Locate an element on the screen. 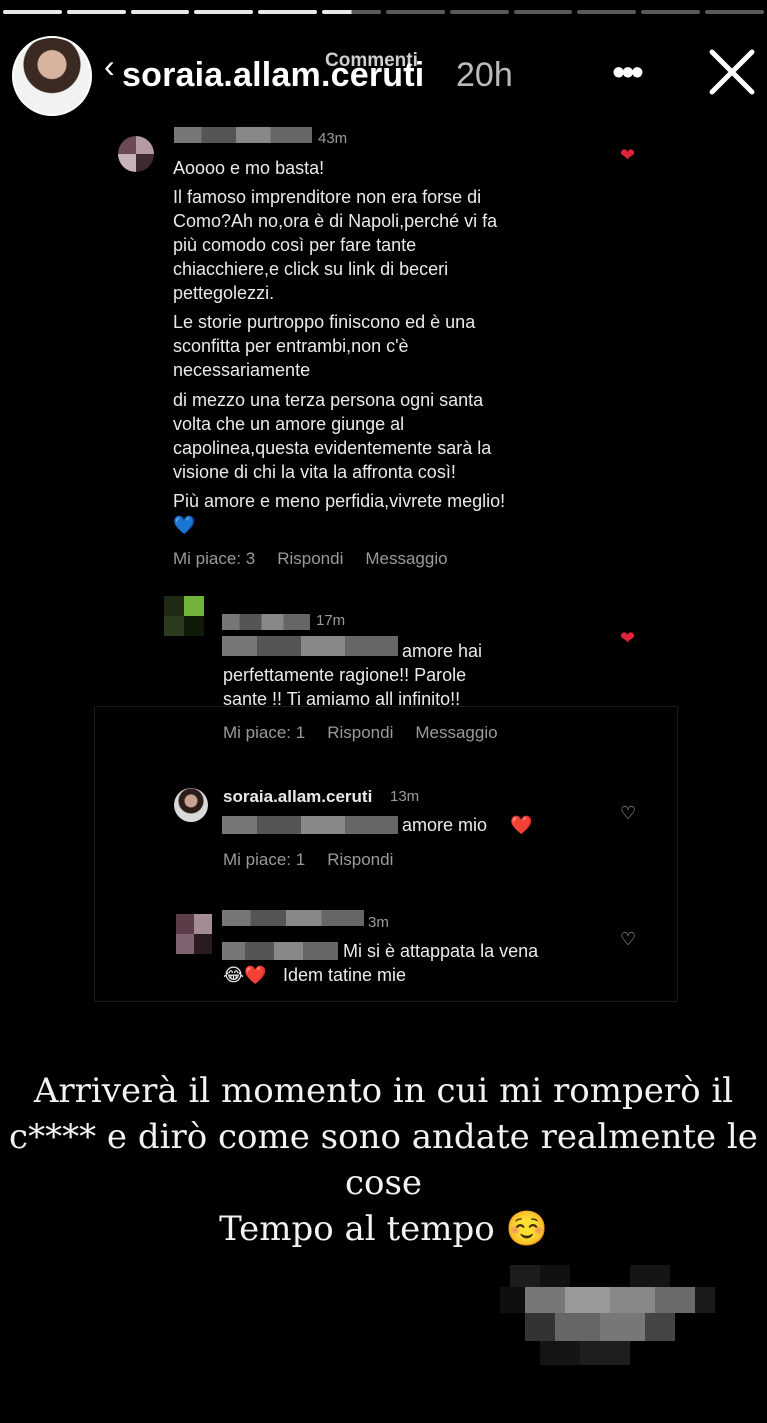 The height and width of the screenshot is (1423, 767). close-icon is located at coordinates (732, 72).